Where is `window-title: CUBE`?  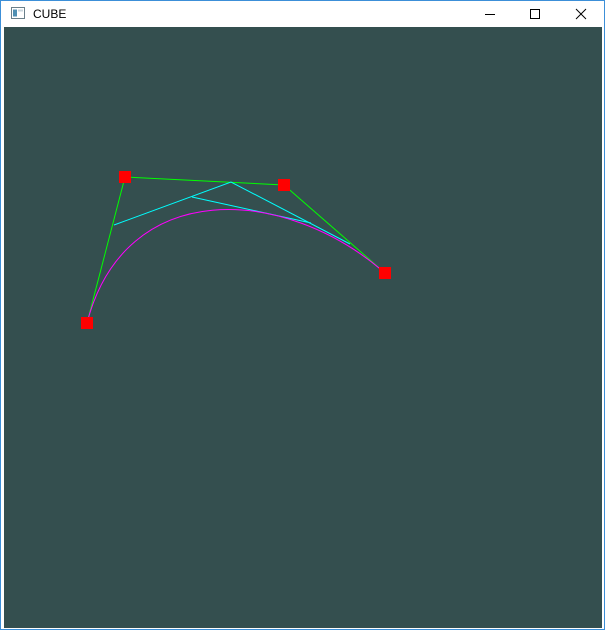
window-title: CUBE is located at coordinates (50, 14).